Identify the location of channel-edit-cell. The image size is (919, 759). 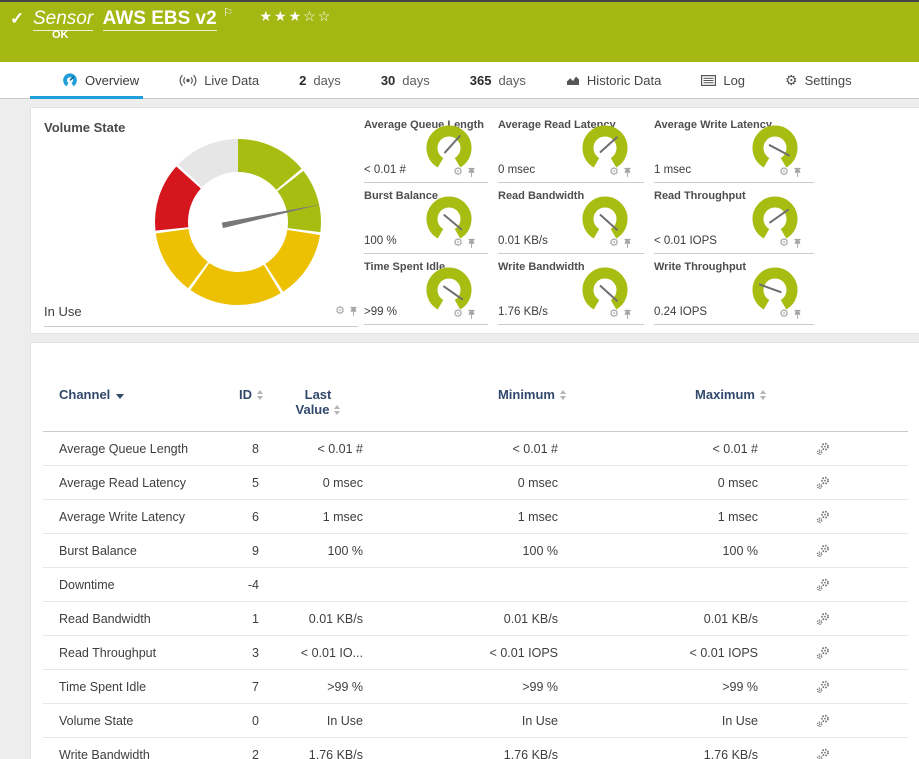
(823, 584).